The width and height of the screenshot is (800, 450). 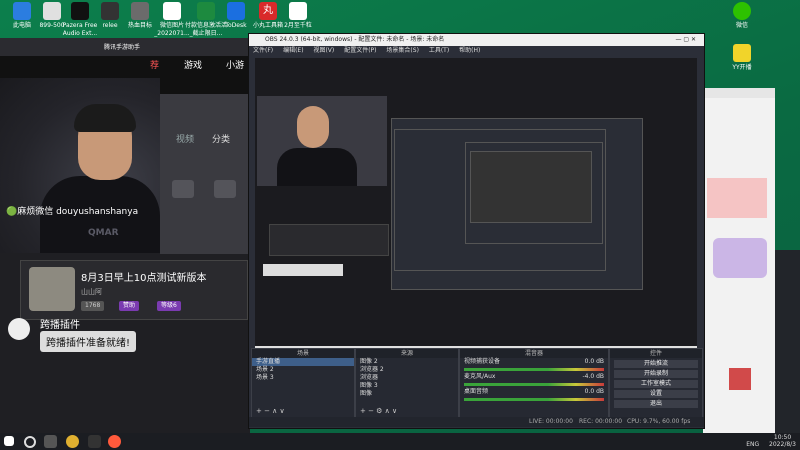 What do you see at coordinates (656, 404) in the screenshot?
I see `exit-button: 退出` at bounding box center [656, 404].